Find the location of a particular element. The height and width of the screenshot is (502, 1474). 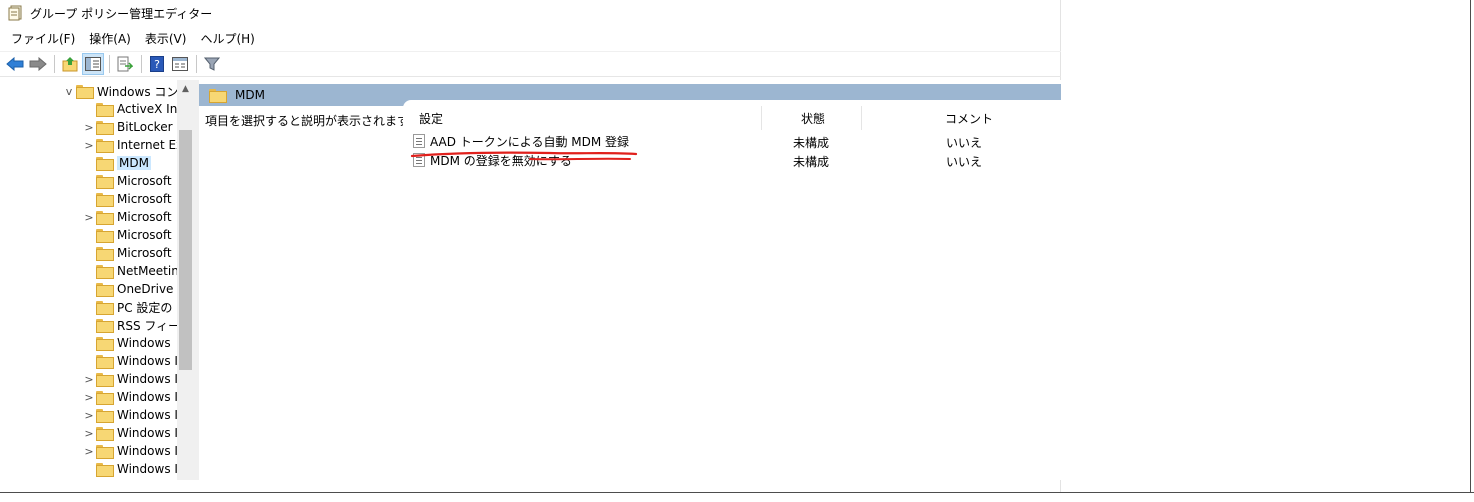

show-hide-console-tree-button is located at coordinates (93, 64).